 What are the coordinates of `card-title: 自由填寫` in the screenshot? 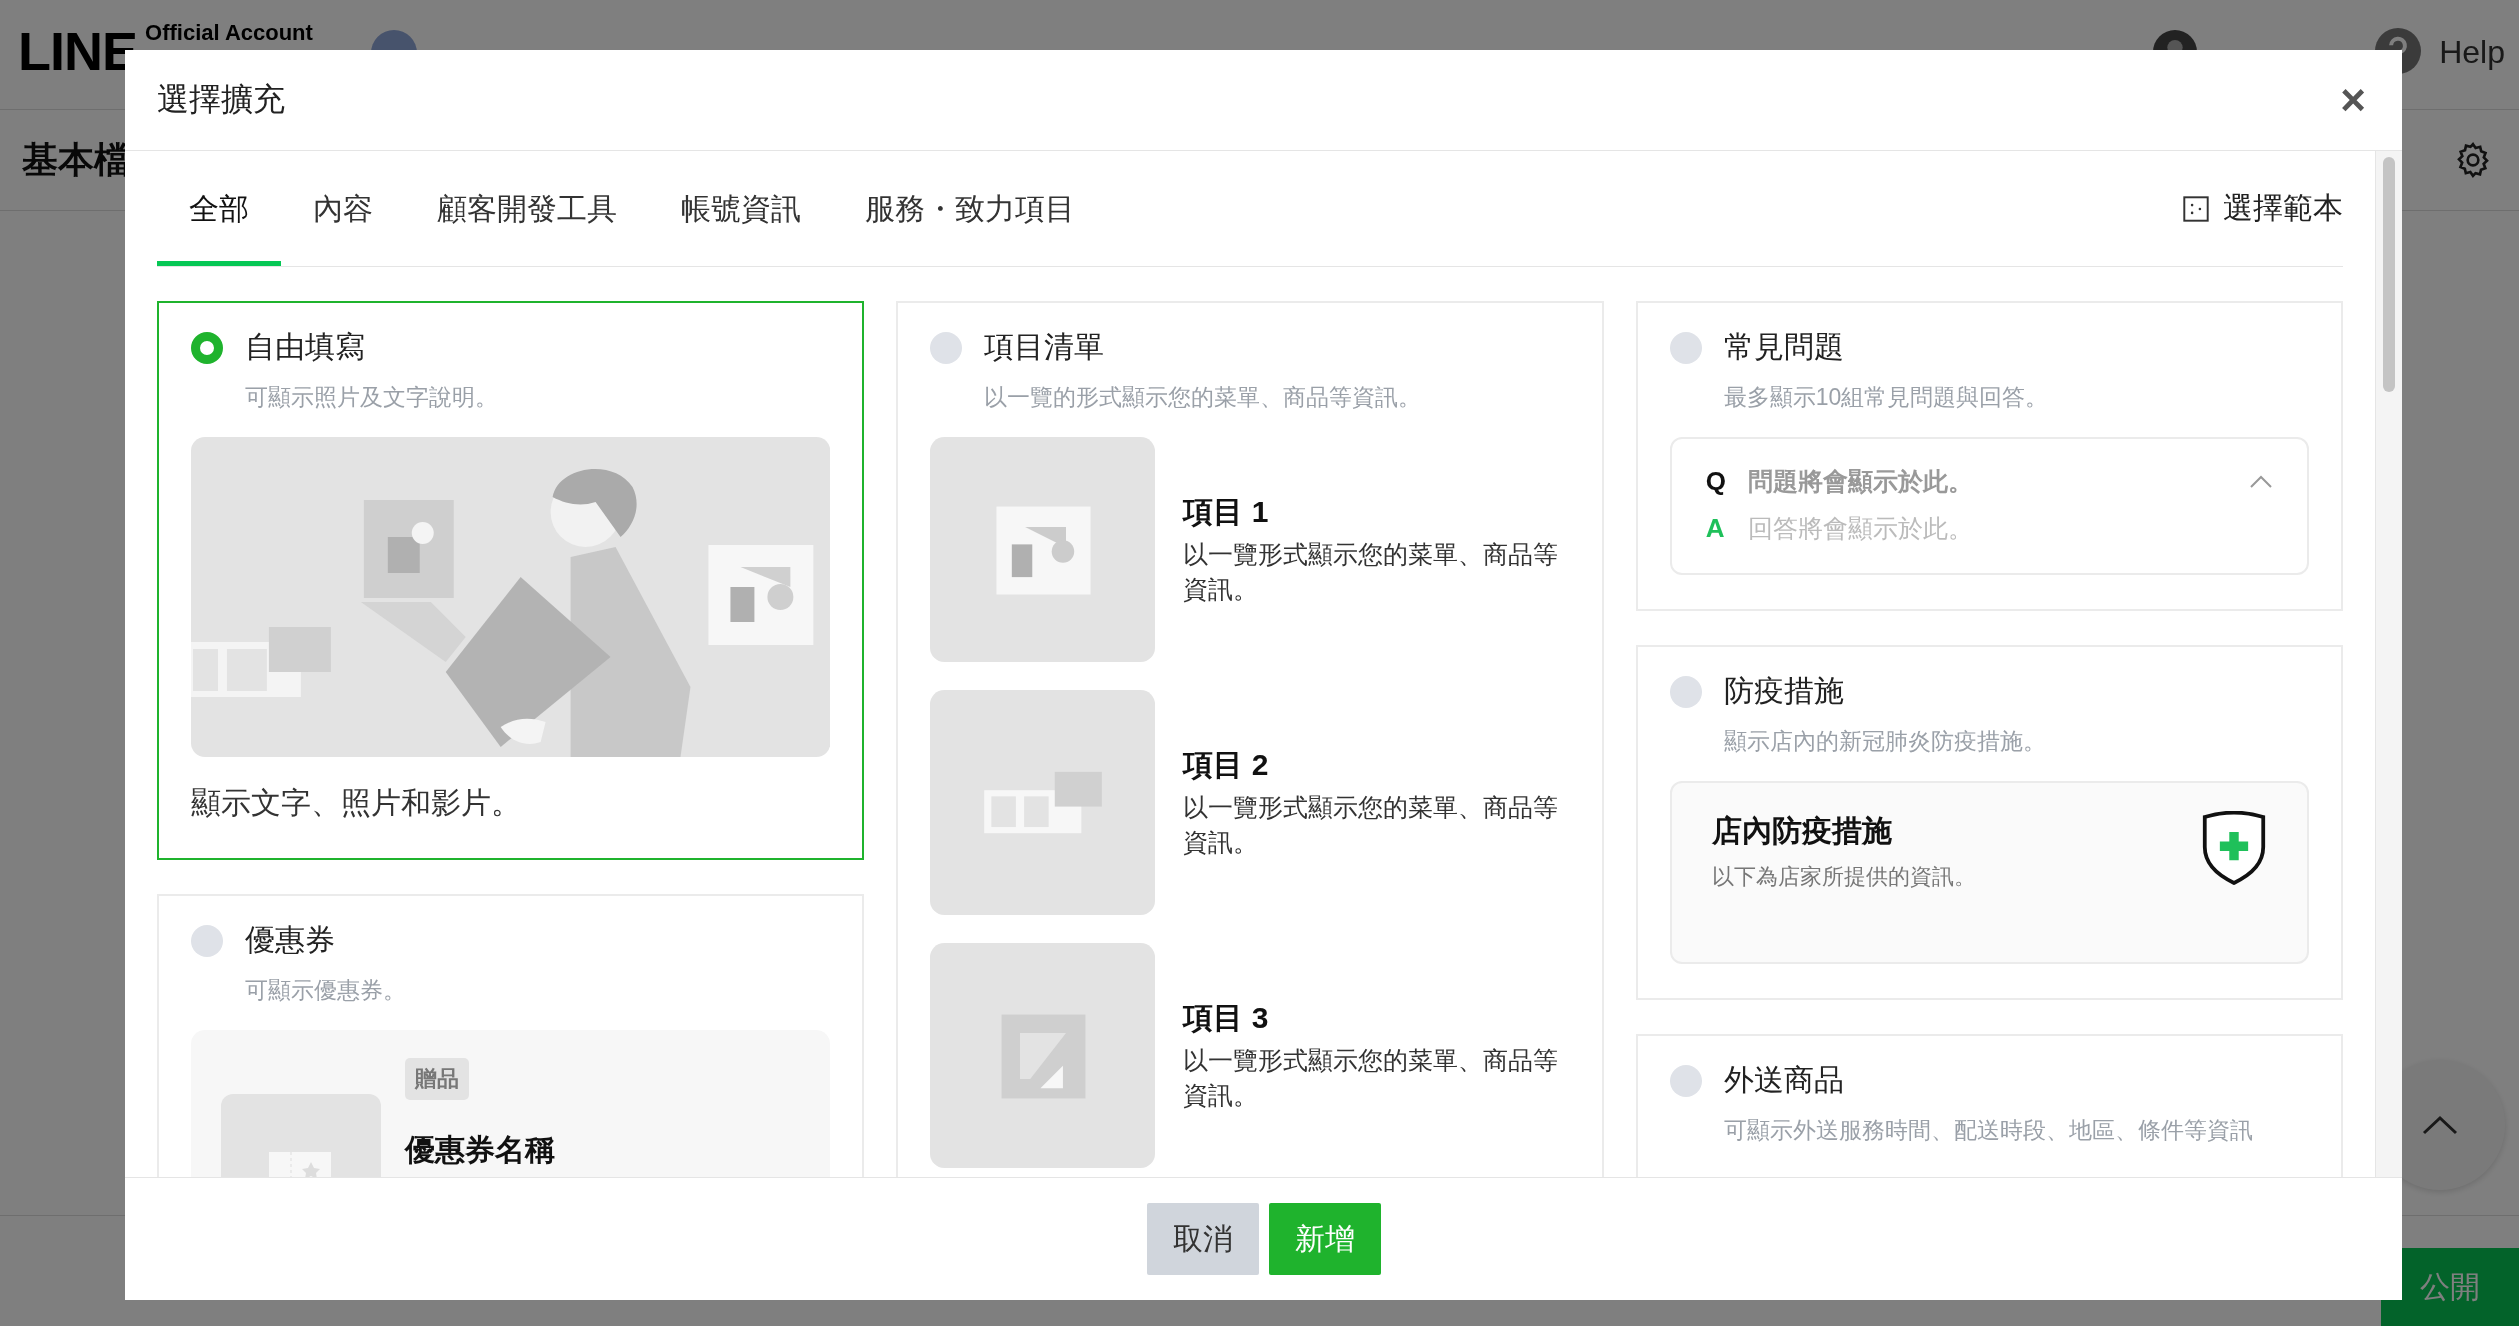 It's located at (305, 347).